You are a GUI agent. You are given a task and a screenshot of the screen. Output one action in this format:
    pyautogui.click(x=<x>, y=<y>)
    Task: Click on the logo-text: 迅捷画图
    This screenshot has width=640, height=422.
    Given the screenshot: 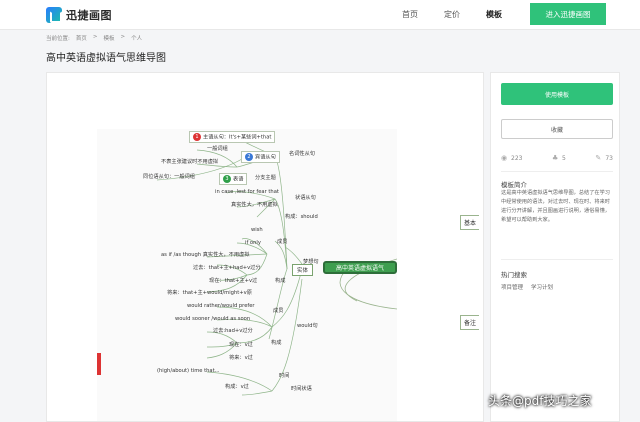 What is the action you would take?
    pyautogui.click(x=89, y=15)
    